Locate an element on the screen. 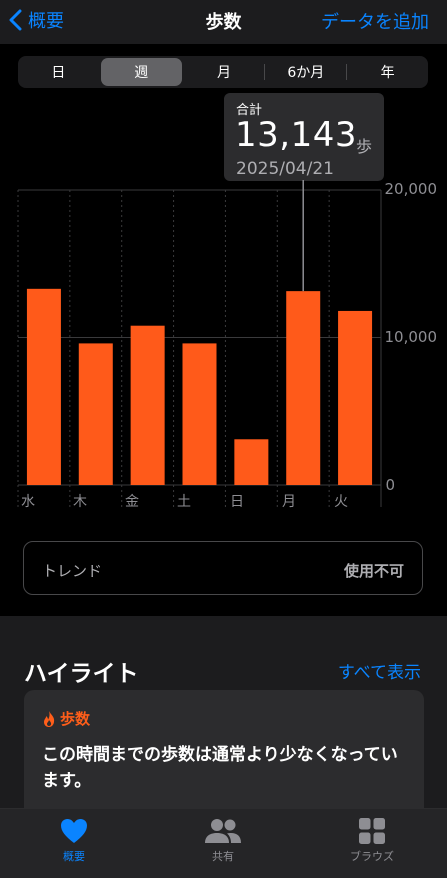 The width and height of the screenshot is (447, 878). x-tick-label: 月 is located at coordinates (289, 502).